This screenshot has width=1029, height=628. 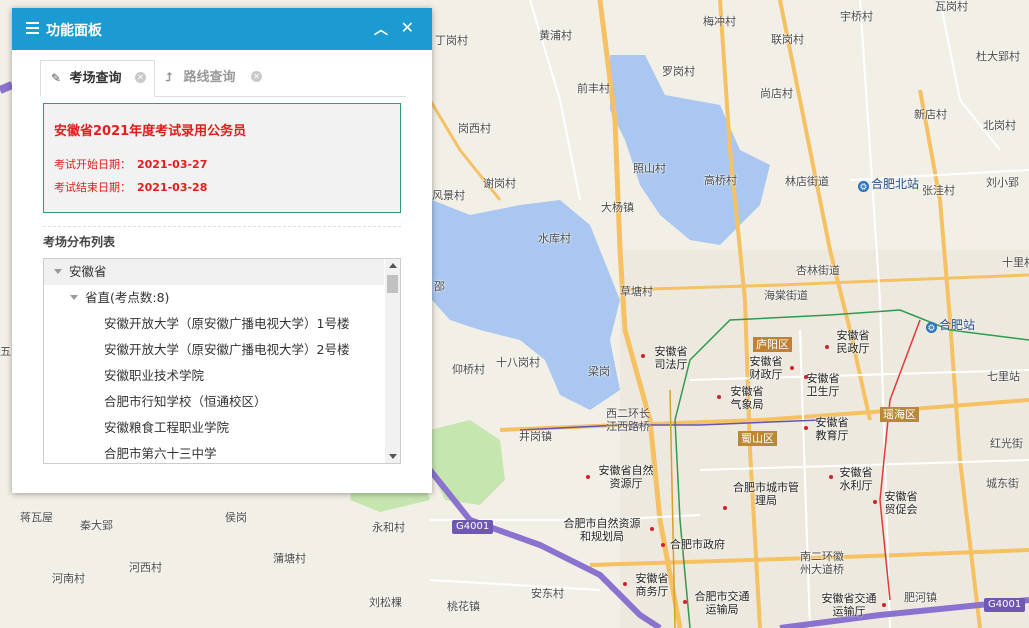 I want to click on scroll-up-icon, so click(x=393, y=265).